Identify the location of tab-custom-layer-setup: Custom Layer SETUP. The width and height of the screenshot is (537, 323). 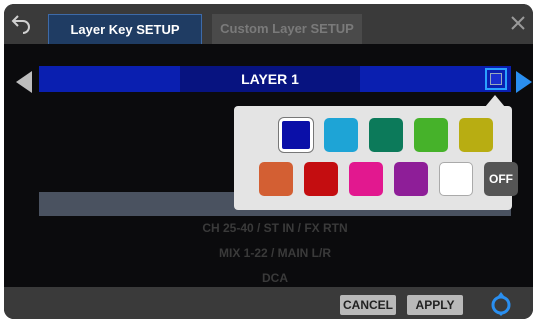
(287, 29).